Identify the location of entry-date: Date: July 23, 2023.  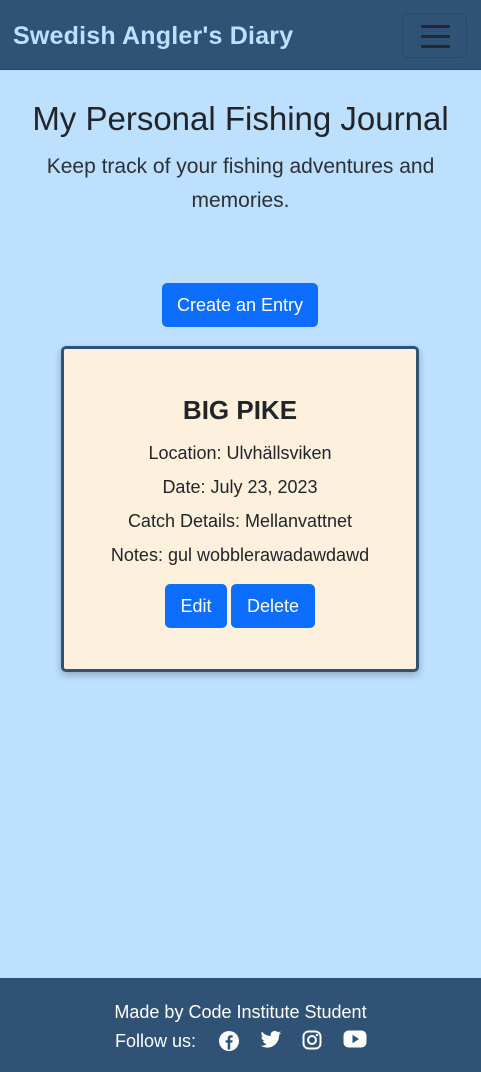
(240, 487).